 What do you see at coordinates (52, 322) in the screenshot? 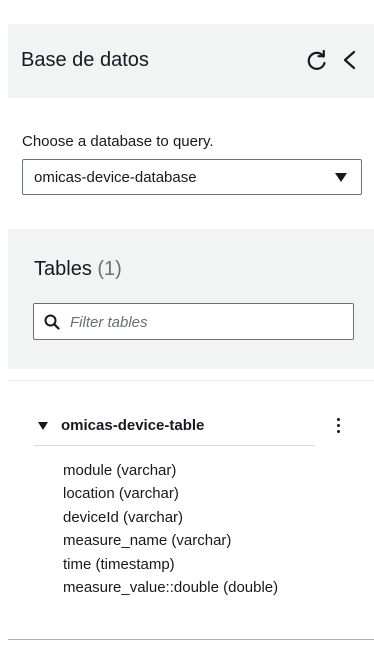
I see `search-icon` at bounding box center [52, 322].